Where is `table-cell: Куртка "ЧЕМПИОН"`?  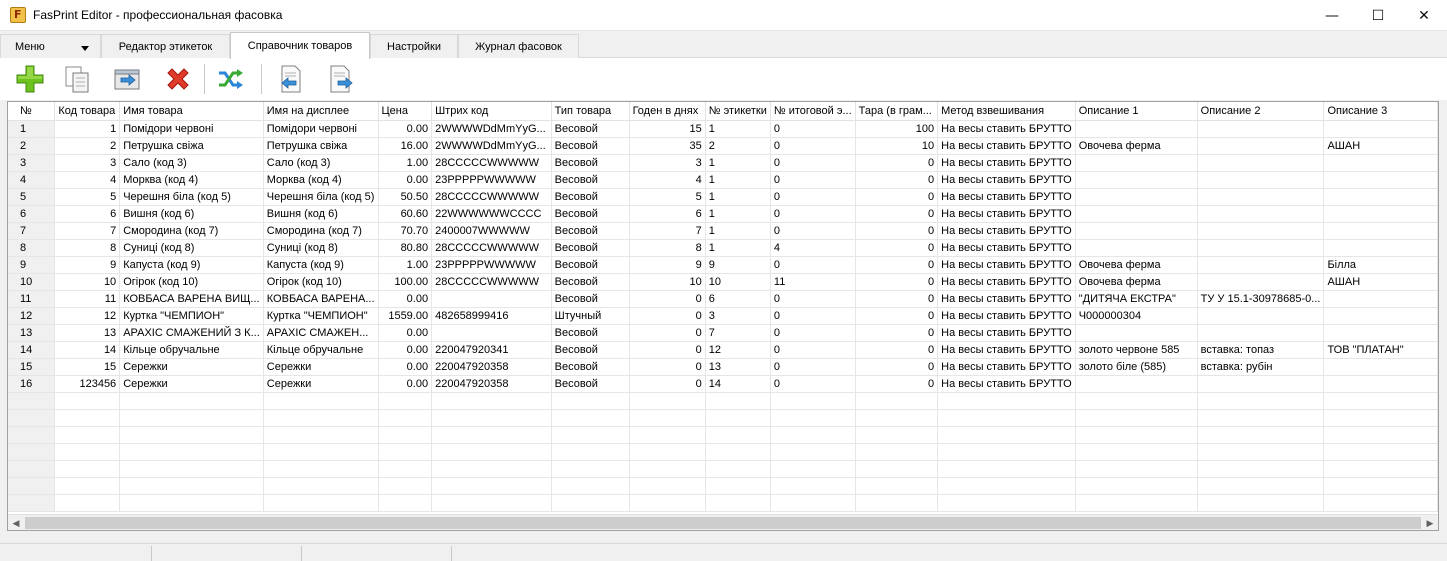 table-cell: Куртка "ЧЕМПИОН" is located at coordinates (191, 316).